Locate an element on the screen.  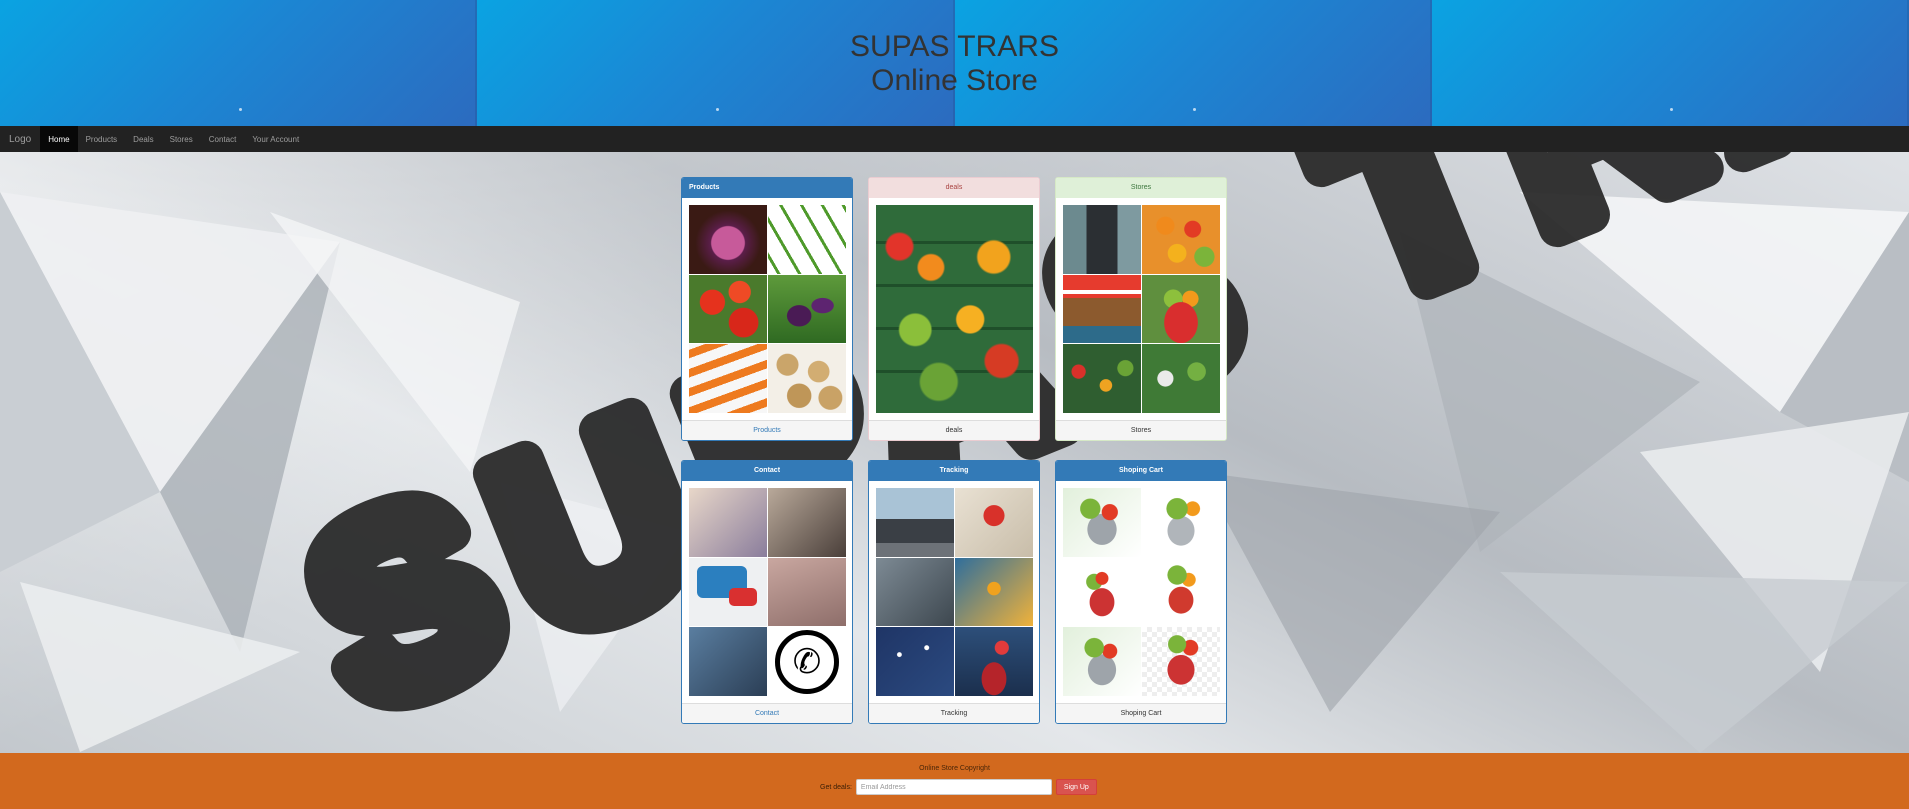
phone-map-image is located at coordinates (994, 592).